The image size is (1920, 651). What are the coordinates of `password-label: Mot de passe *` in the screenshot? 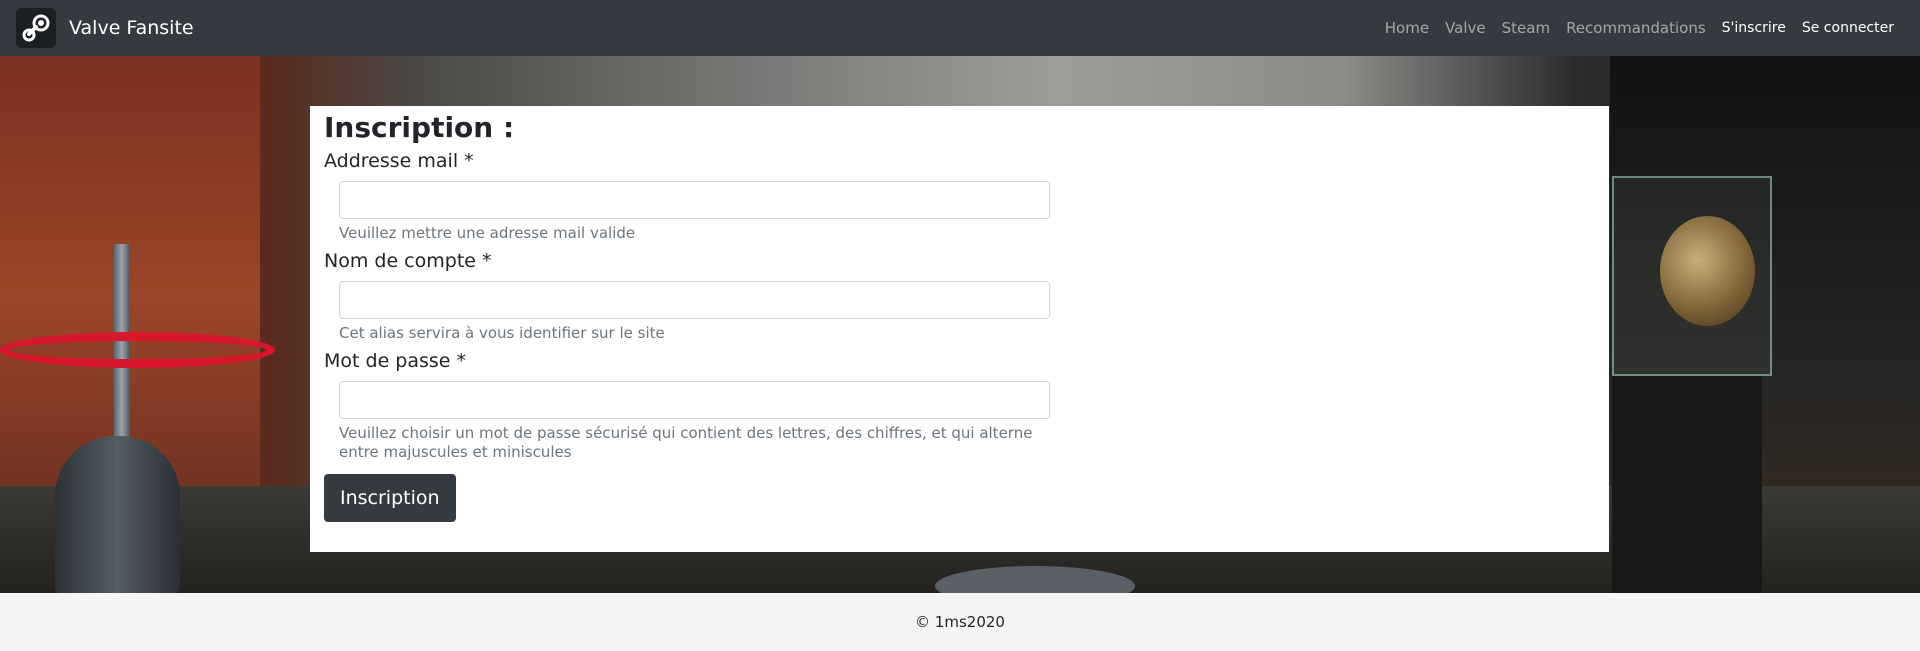 It's located at (395, 361).